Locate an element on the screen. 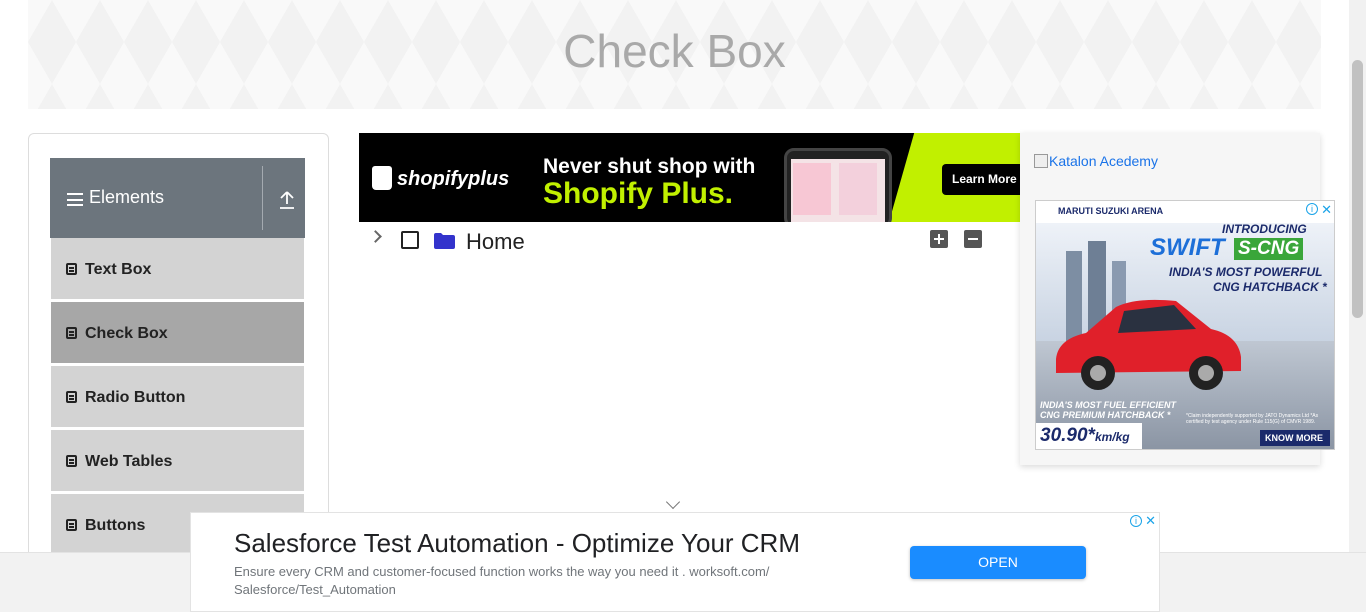  tree-node-label: Home is located at coordinates (495, 242).